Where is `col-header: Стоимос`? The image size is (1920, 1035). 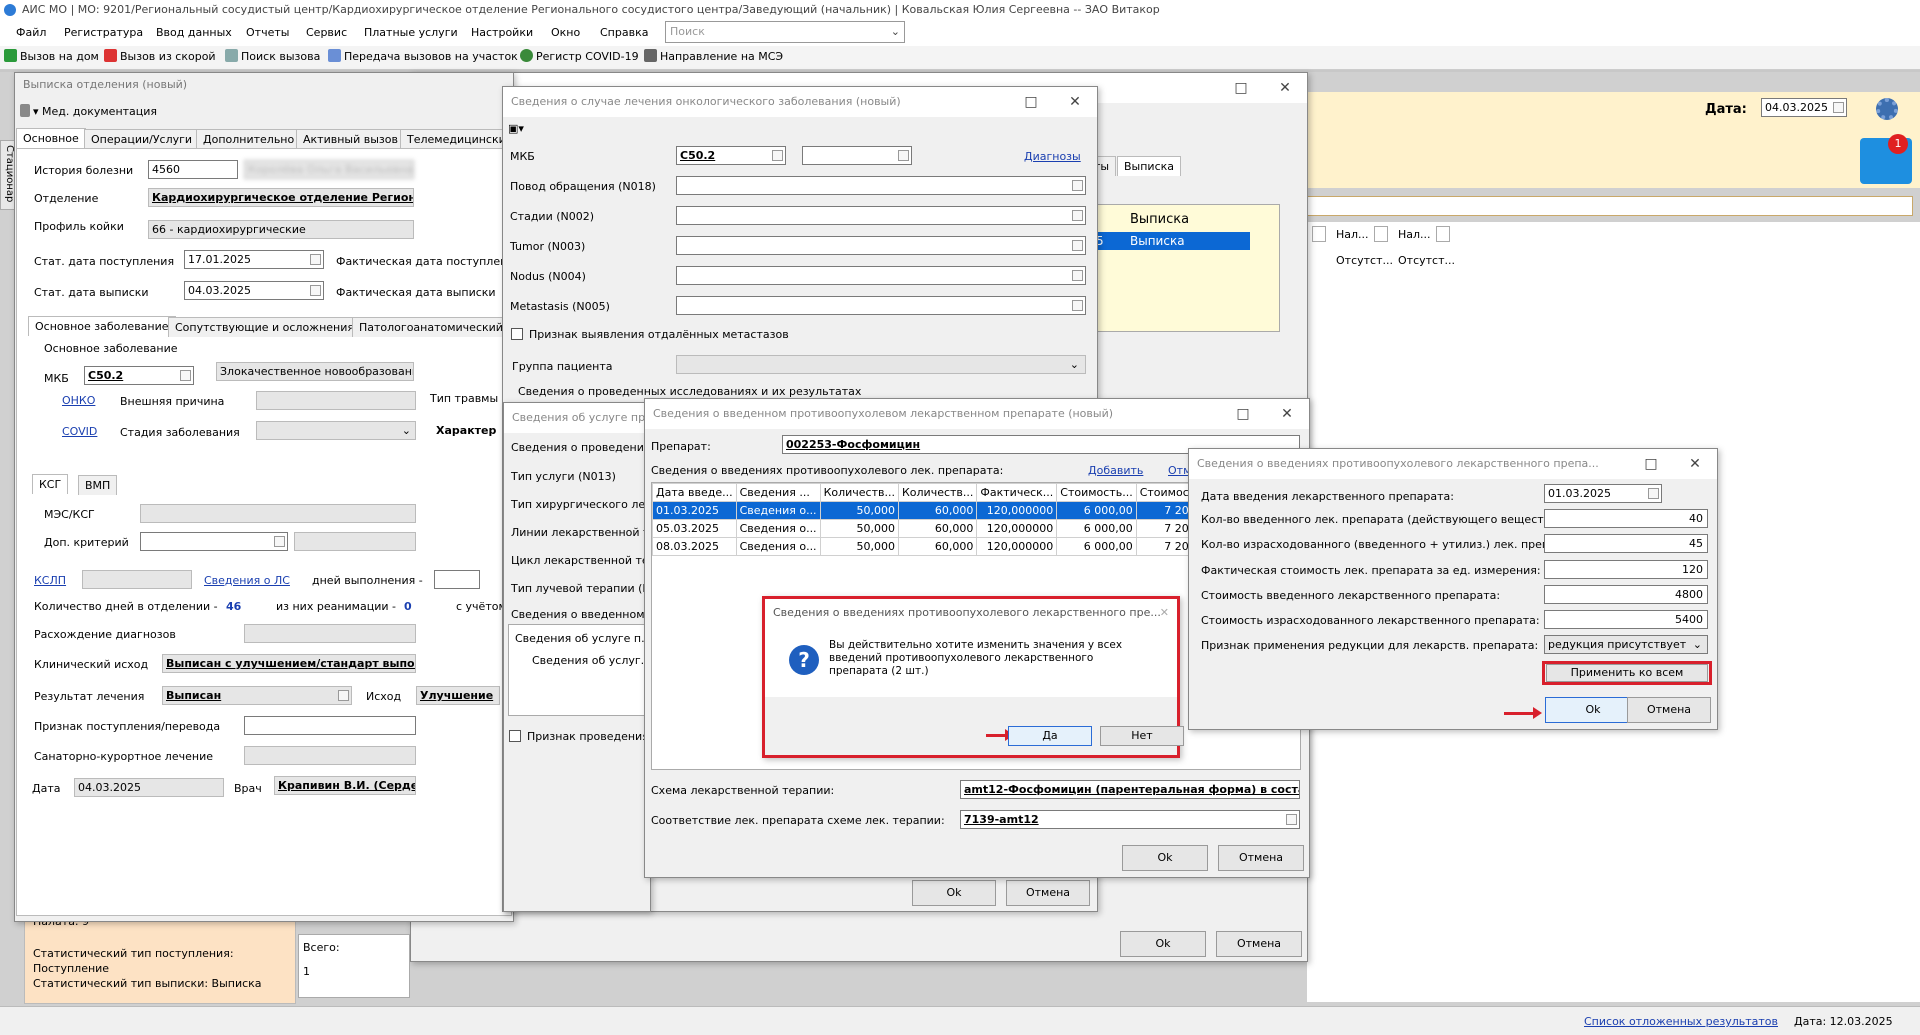 col-header: Стоимос is located at coordinates (1164, 492).